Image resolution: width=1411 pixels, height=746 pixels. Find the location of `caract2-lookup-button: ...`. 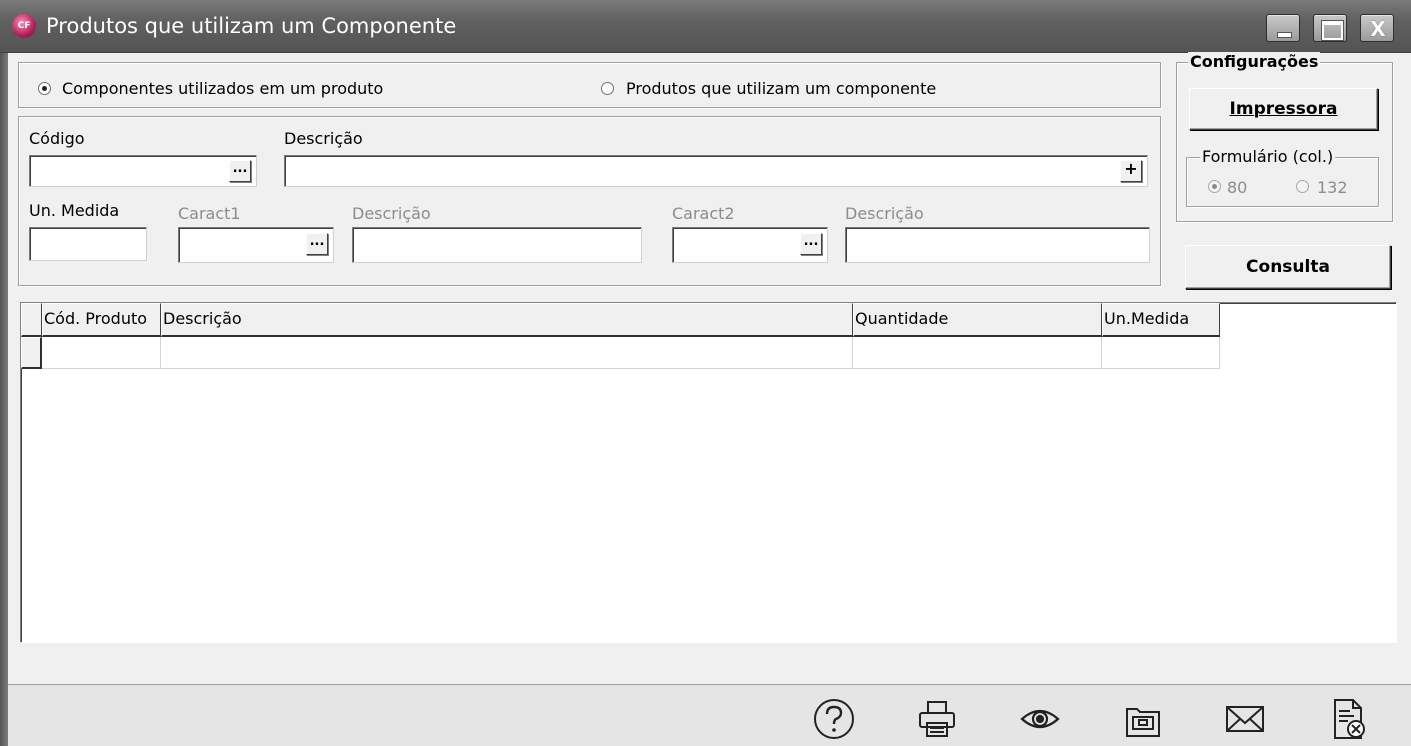

caract2-lookup-button: ... is located at coordinates (811, 244).